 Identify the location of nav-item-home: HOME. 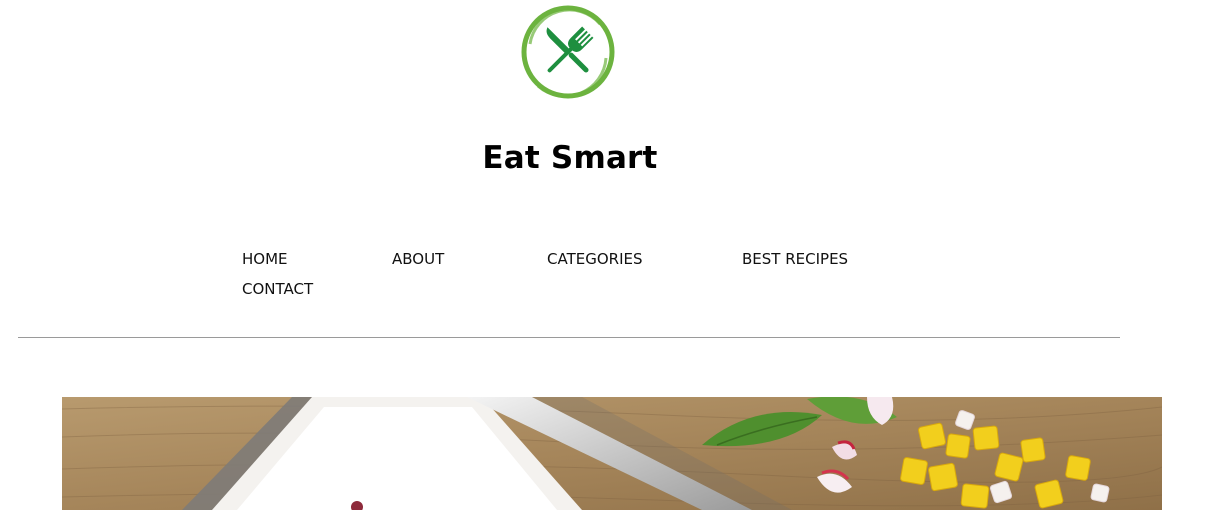
(265, 259).